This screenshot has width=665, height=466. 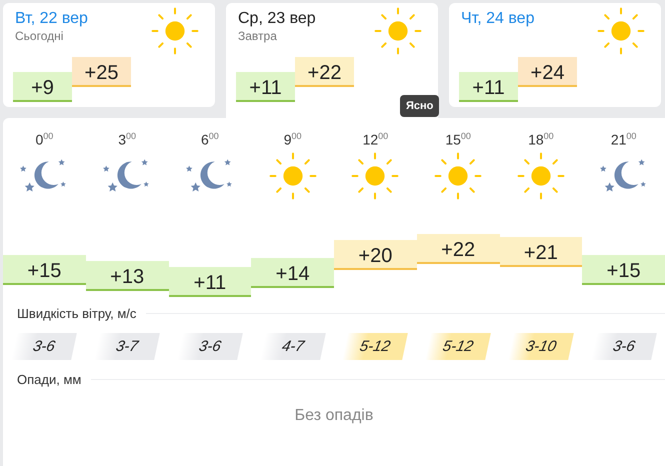 What do you see at coordinates (109, 55) in the screenshot?
I see `day-card: Вт, 22 вер Сьогодні +9 +25` at bounding box center [109, 55].